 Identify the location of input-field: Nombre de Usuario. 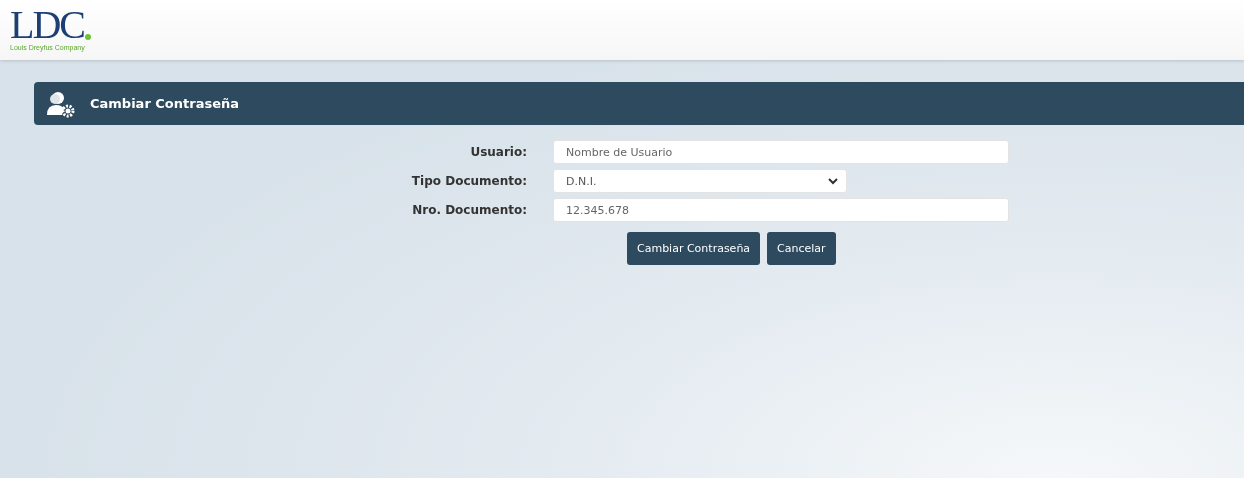
(781, 152).